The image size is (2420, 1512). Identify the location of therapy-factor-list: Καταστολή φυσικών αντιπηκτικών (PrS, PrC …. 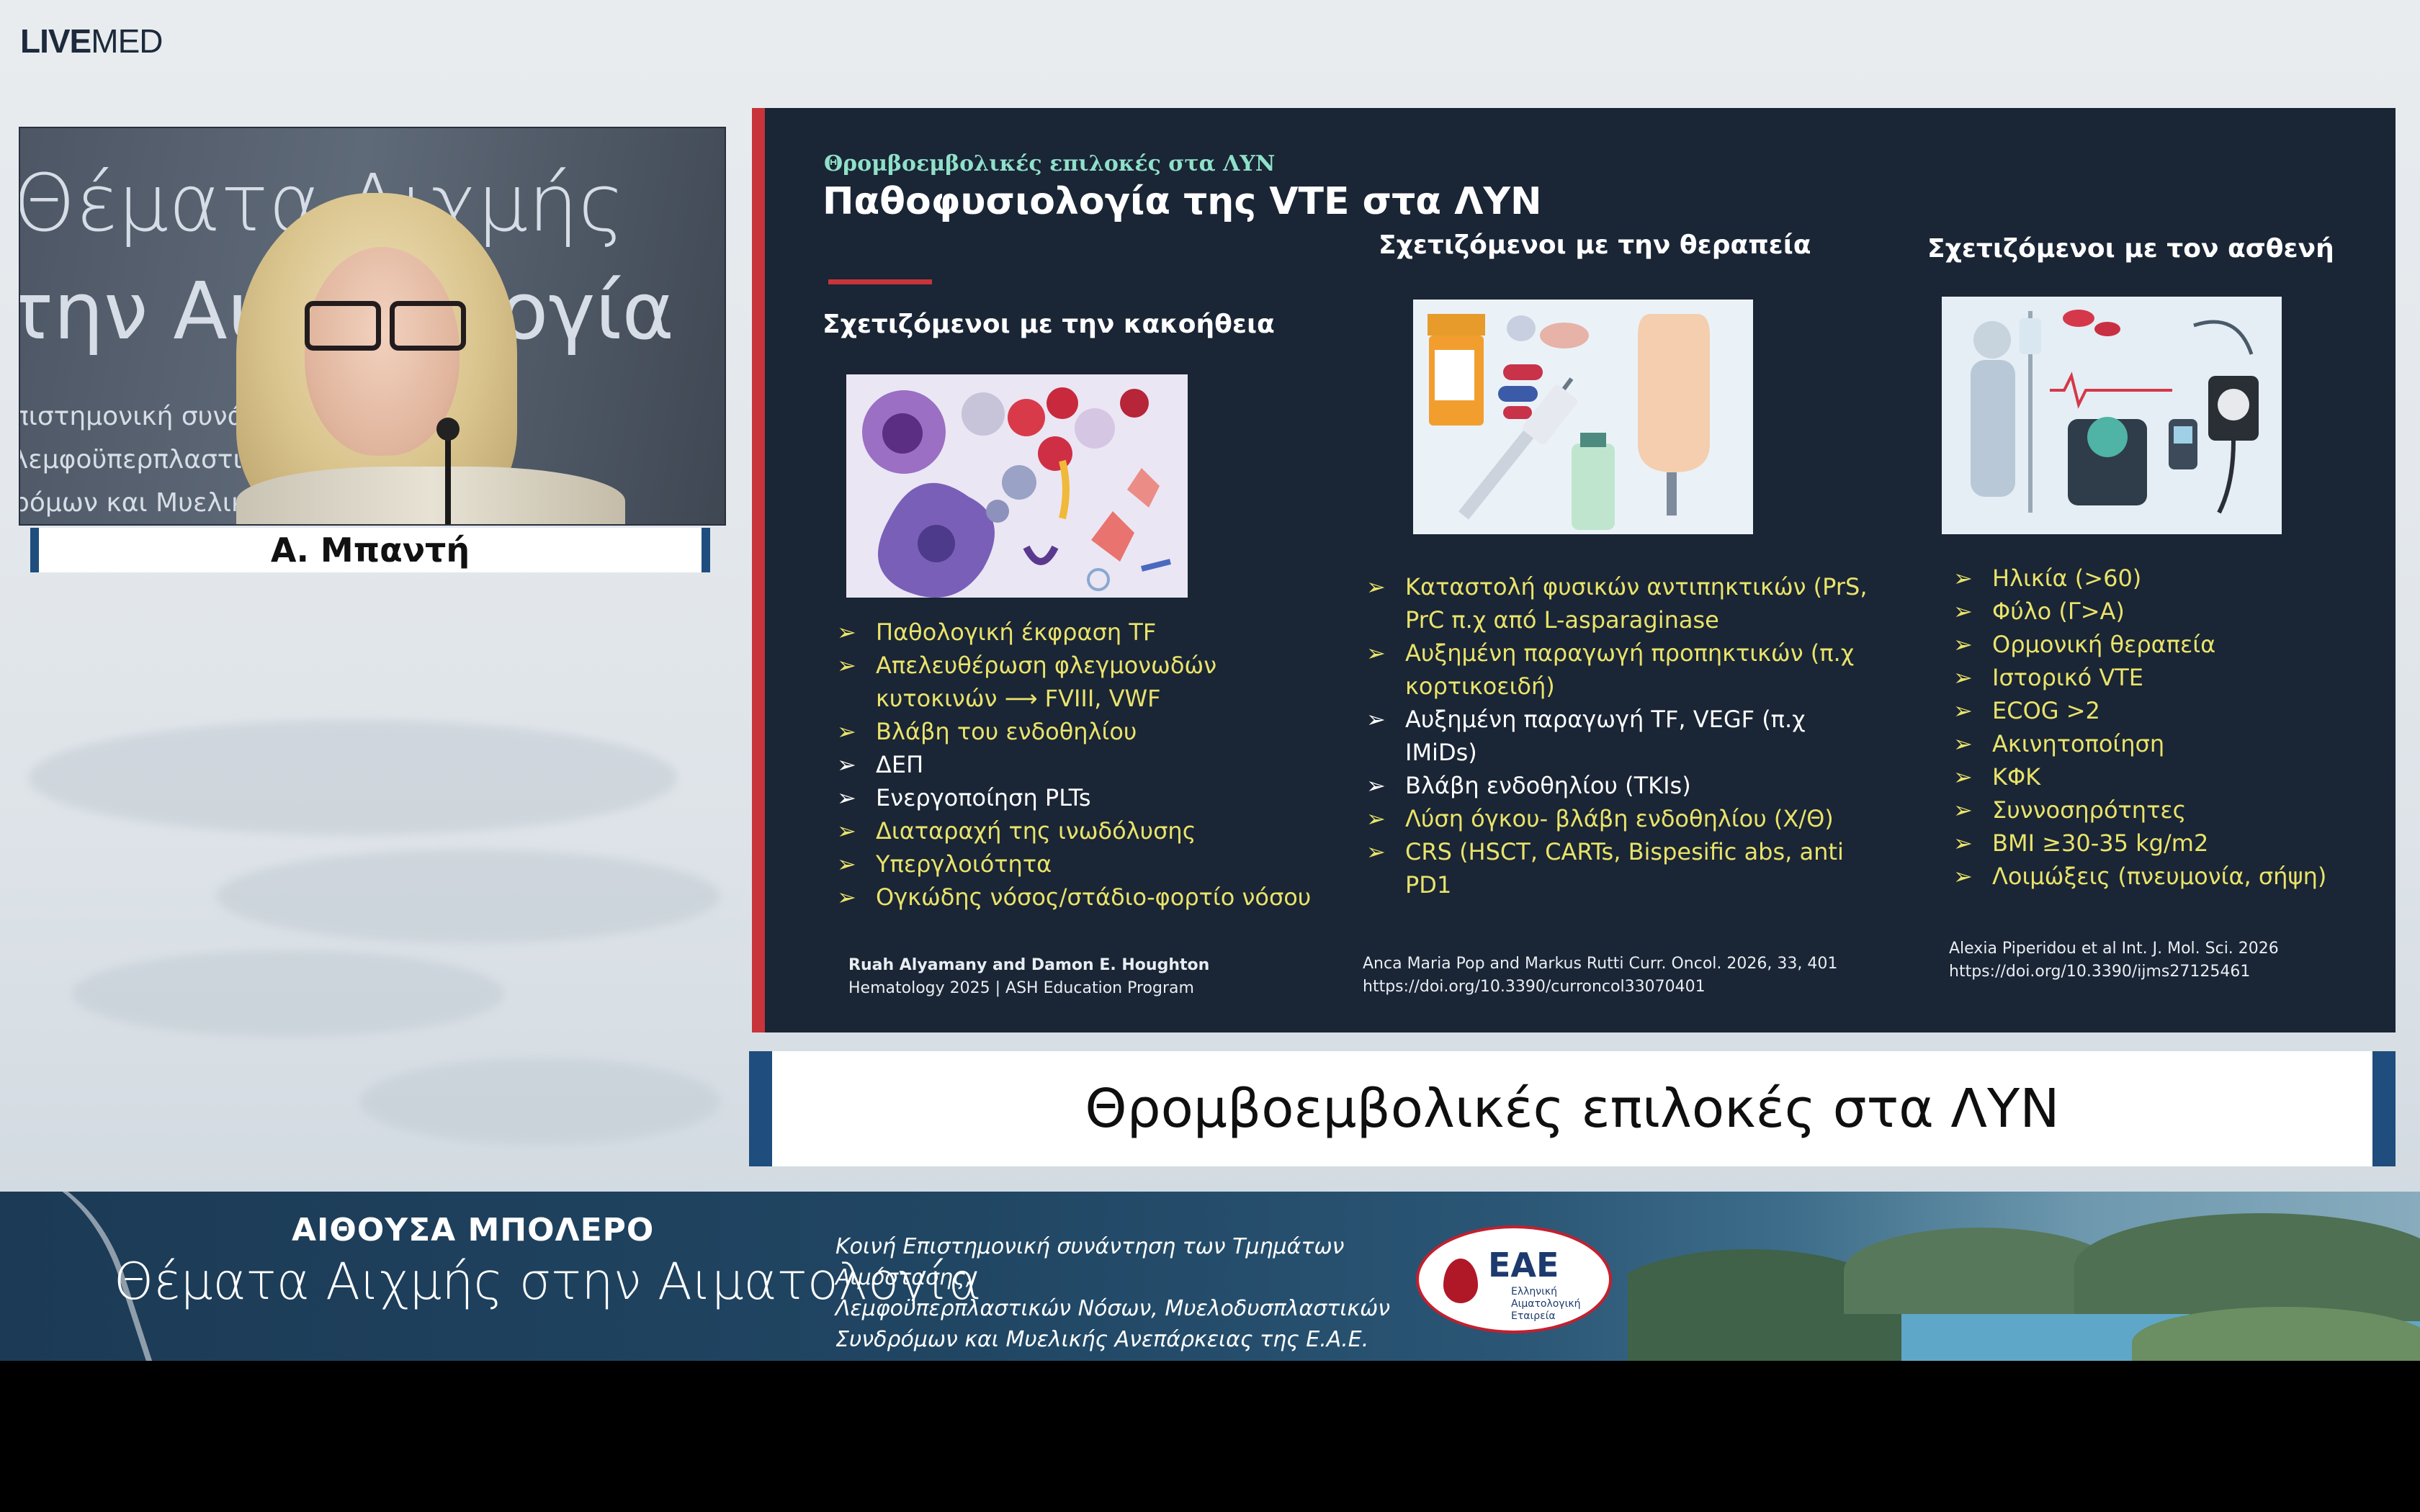
(1626, 735).